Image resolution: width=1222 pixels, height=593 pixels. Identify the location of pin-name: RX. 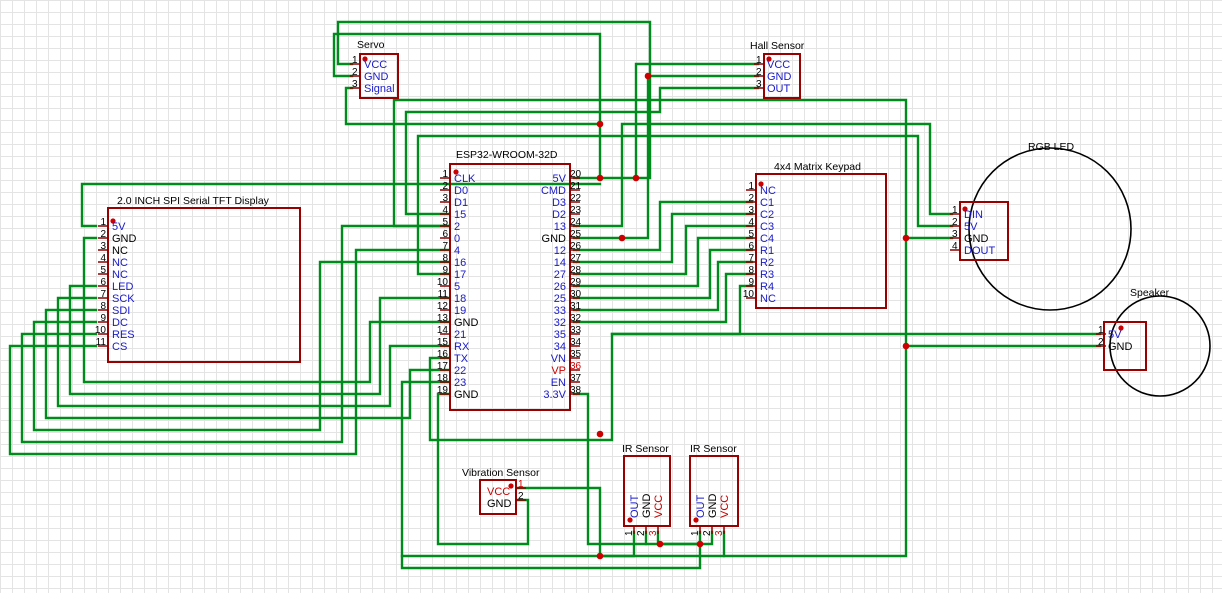
(462, 347).